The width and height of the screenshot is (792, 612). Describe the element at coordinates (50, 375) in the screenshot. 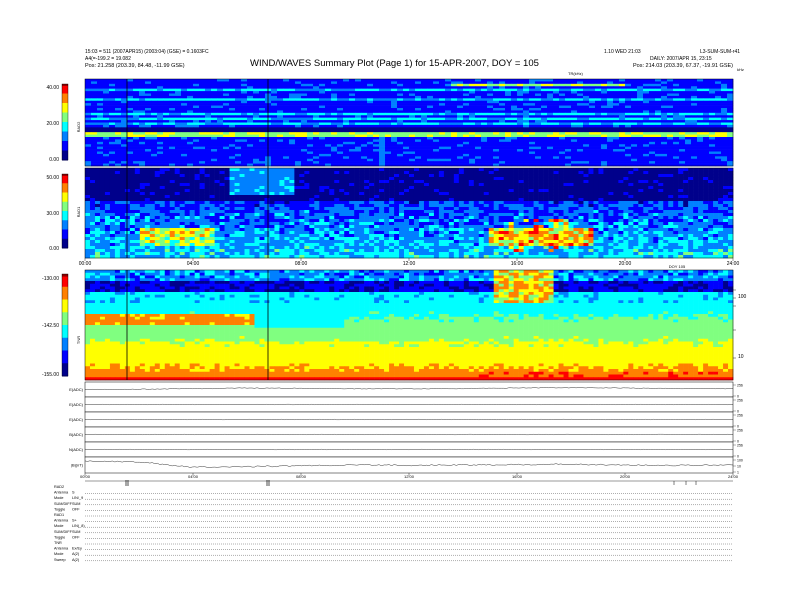

I see `tnr-ytick: -155.00` at that location.